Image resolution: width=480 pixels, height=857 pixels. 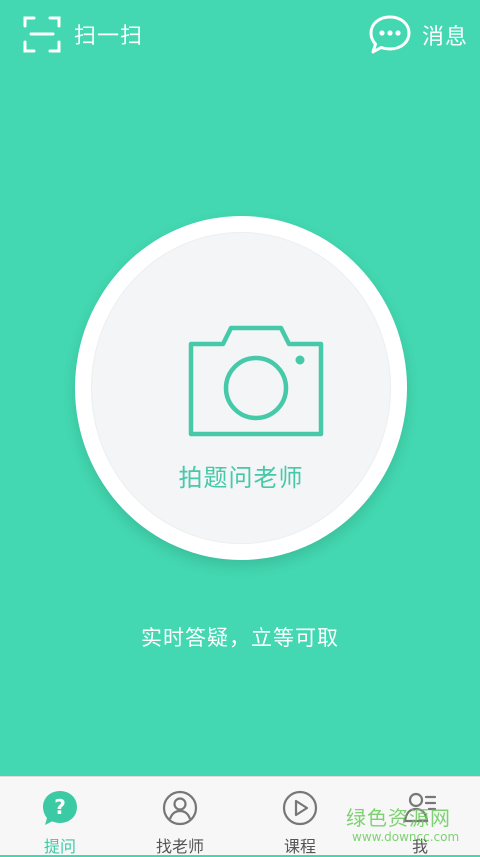 I want to click on tab-ask-label: 提问, so click(x=59, y=846).